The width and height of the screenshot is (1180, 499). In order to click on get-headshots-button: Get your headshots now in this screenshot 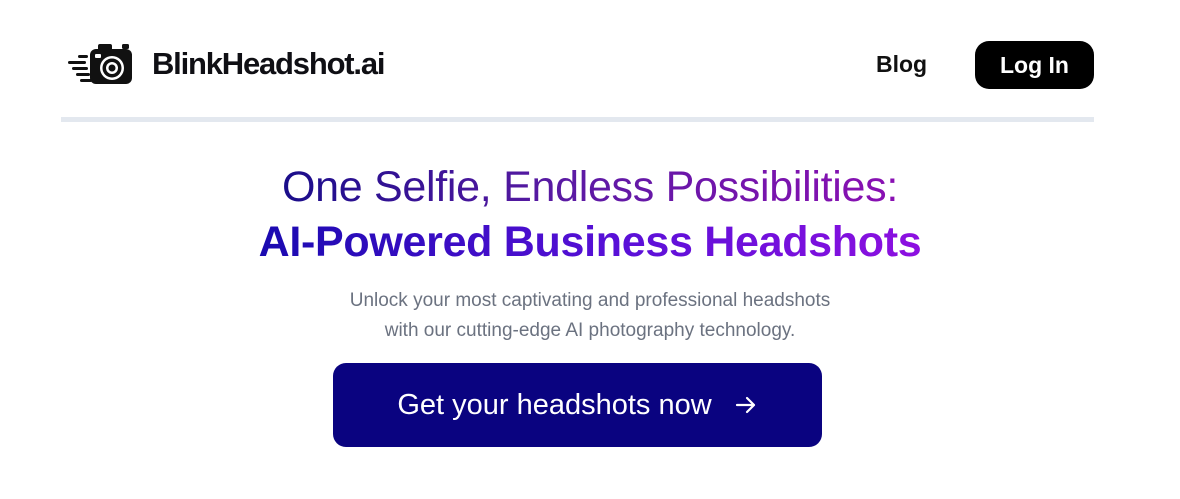, I will do `click(577, 405)`.